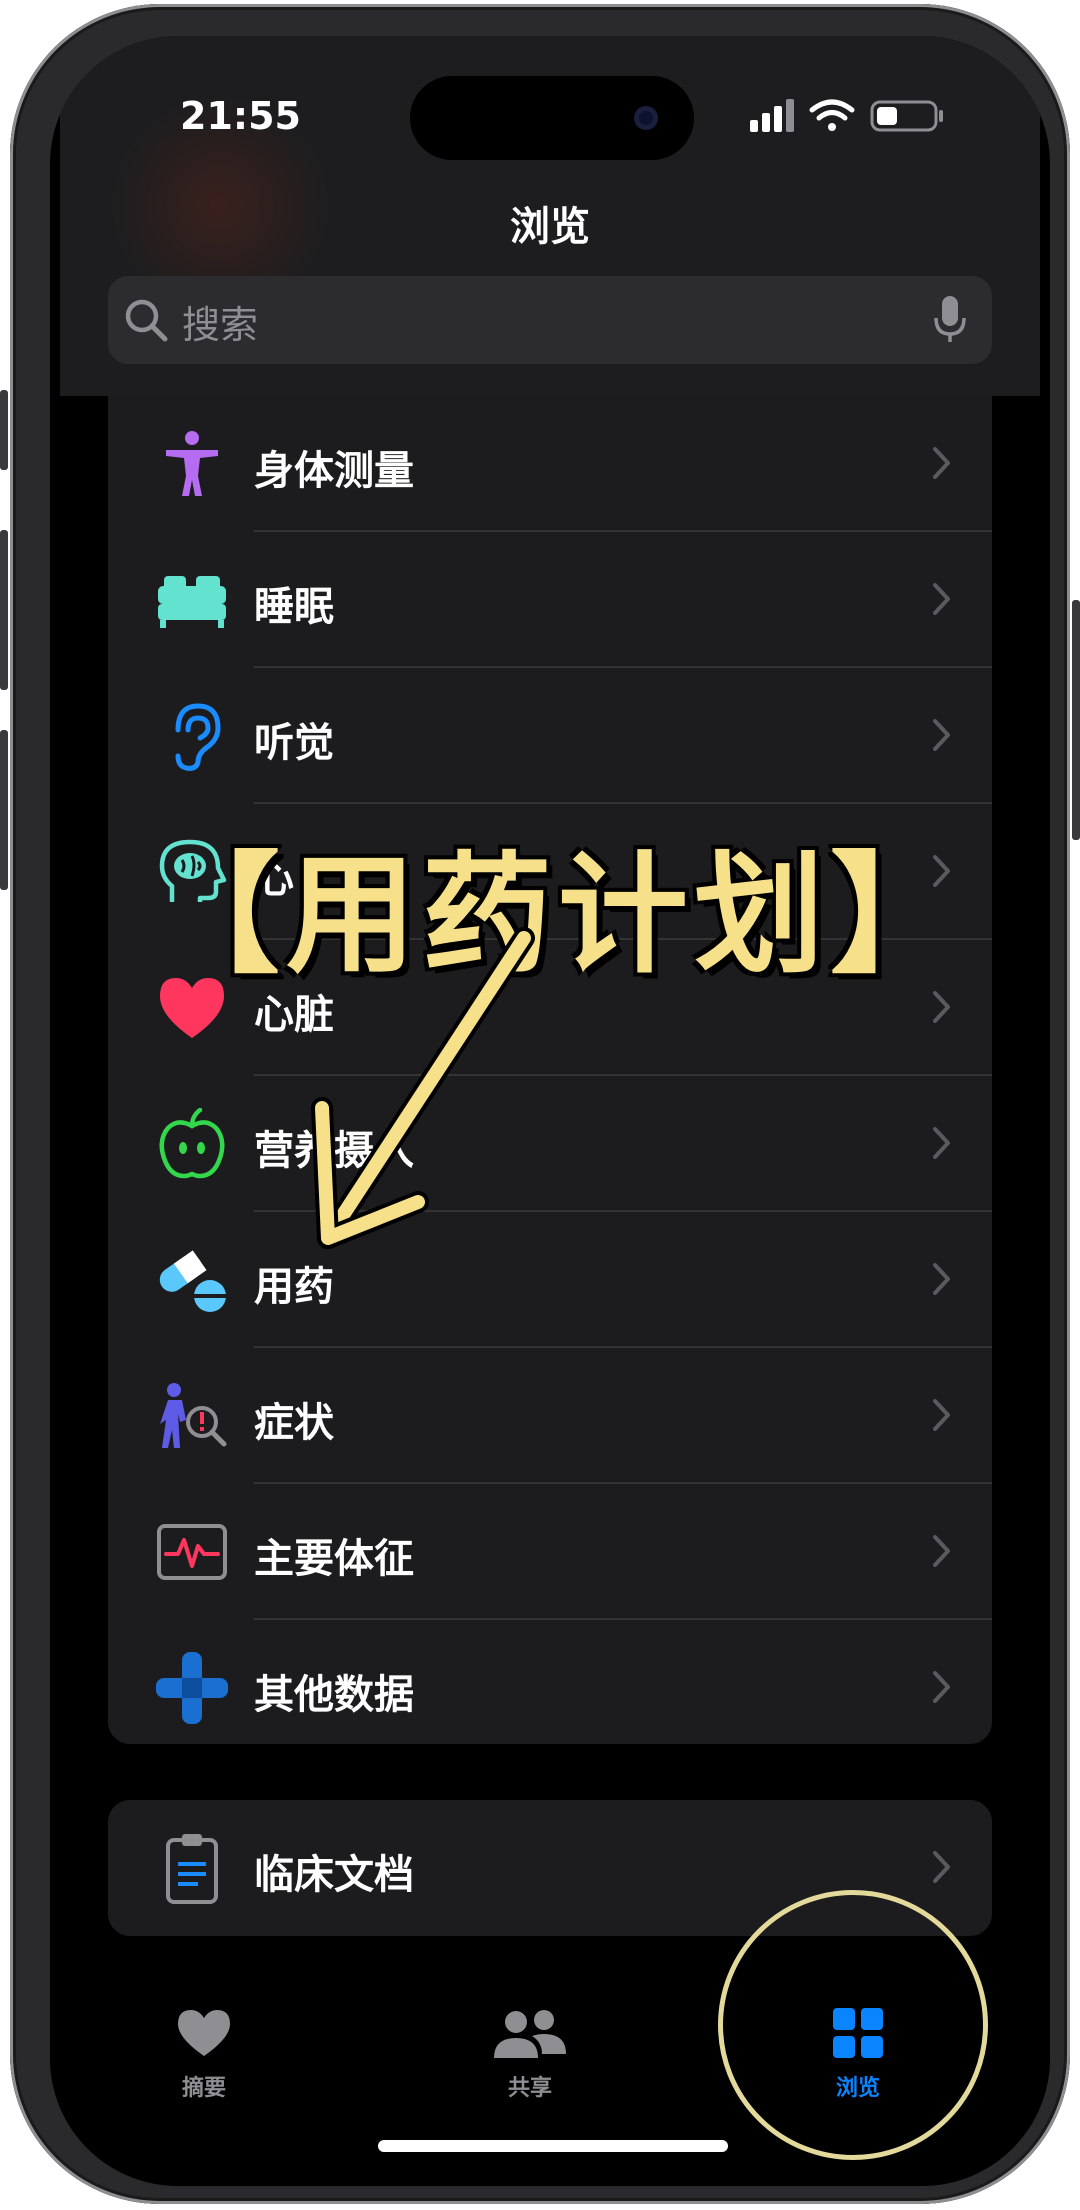 The image size is (1080, 2210). Describe the element at coordinates (192, 1688) in the screenshot. I see `plus-icon` at that location.